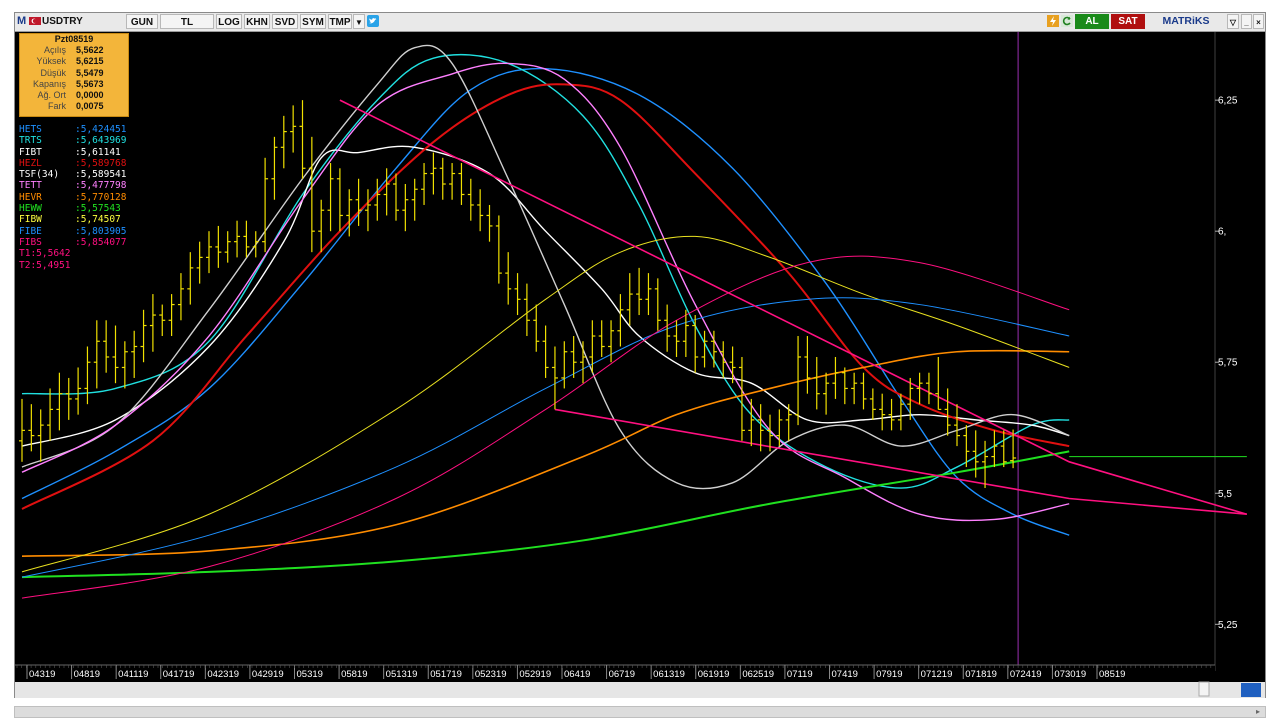 This screenshot has height=720, width=1280. What do you see at coordinates (87, 674) in the screenshot?
I see `x-tick-label: 04819` at bounding box center [87, 674].